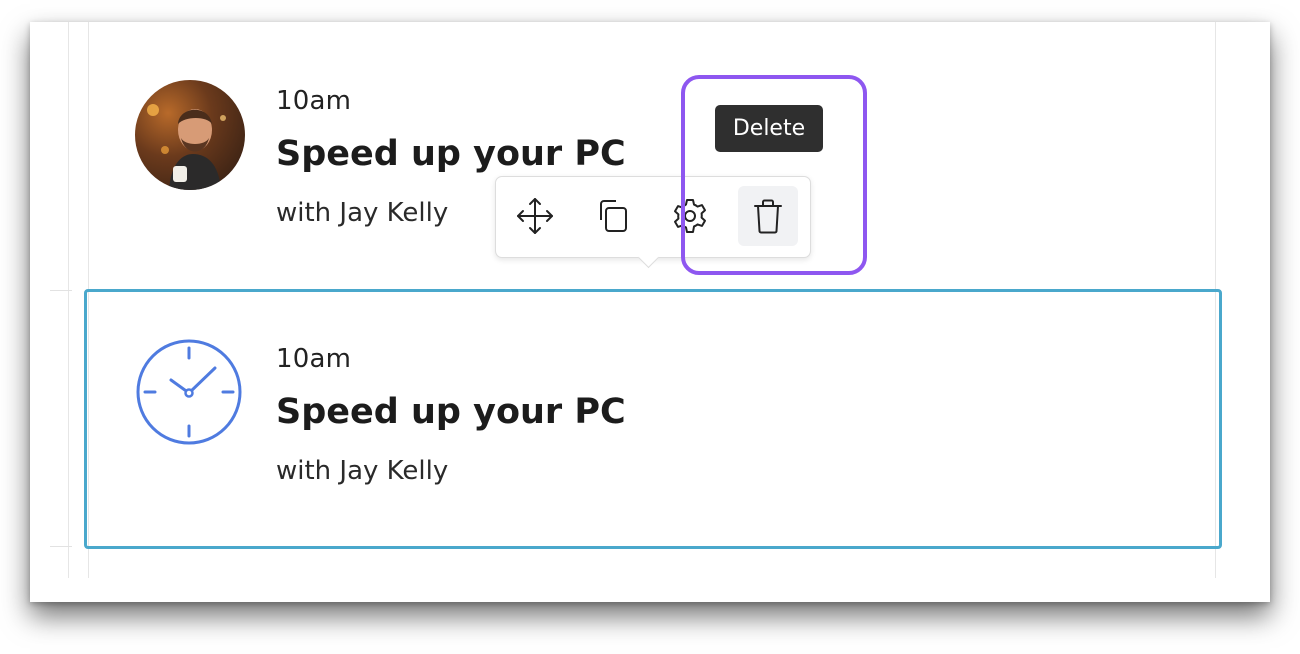  I want to click on move-button, so click(535, 216).